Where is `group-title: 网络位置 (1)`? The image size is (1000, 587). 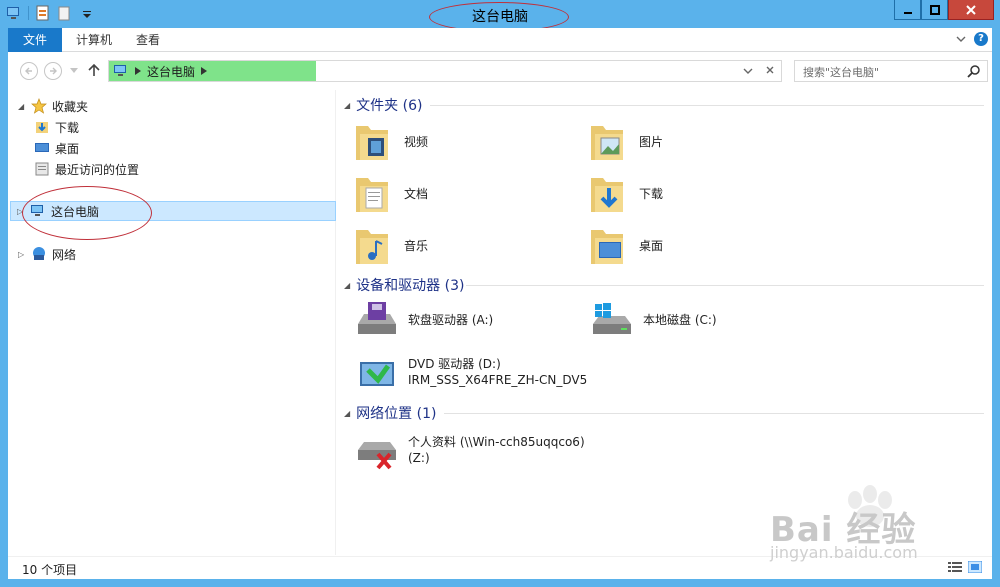
group-title: 网络位置 (1) is located at coordinates (396, 414).